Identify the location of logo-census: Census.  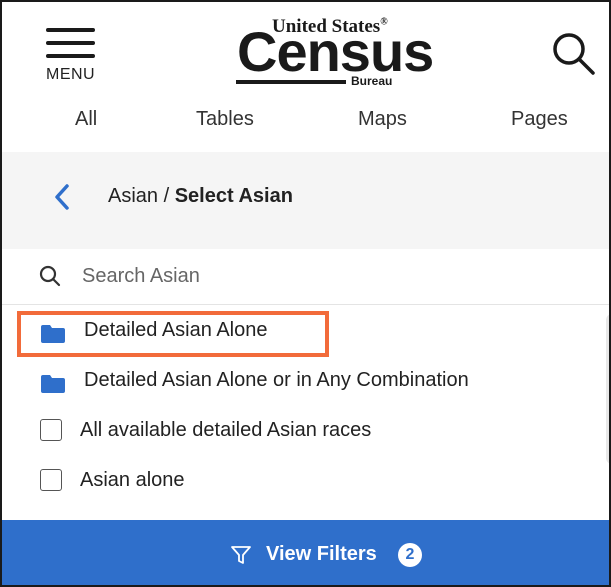
(335, 51).